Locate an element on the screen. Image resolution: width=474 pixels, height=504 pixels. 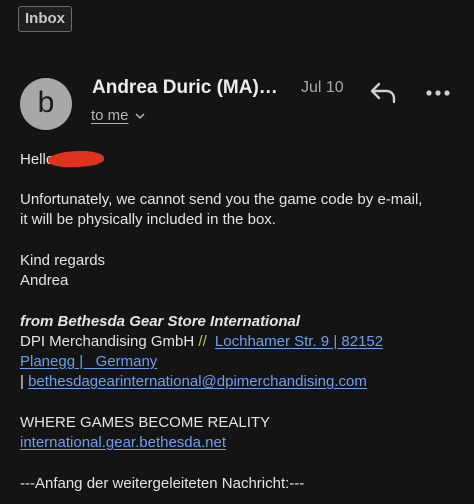
website-line: international.gear.bethesda.net is located at coordinates (123, 443).